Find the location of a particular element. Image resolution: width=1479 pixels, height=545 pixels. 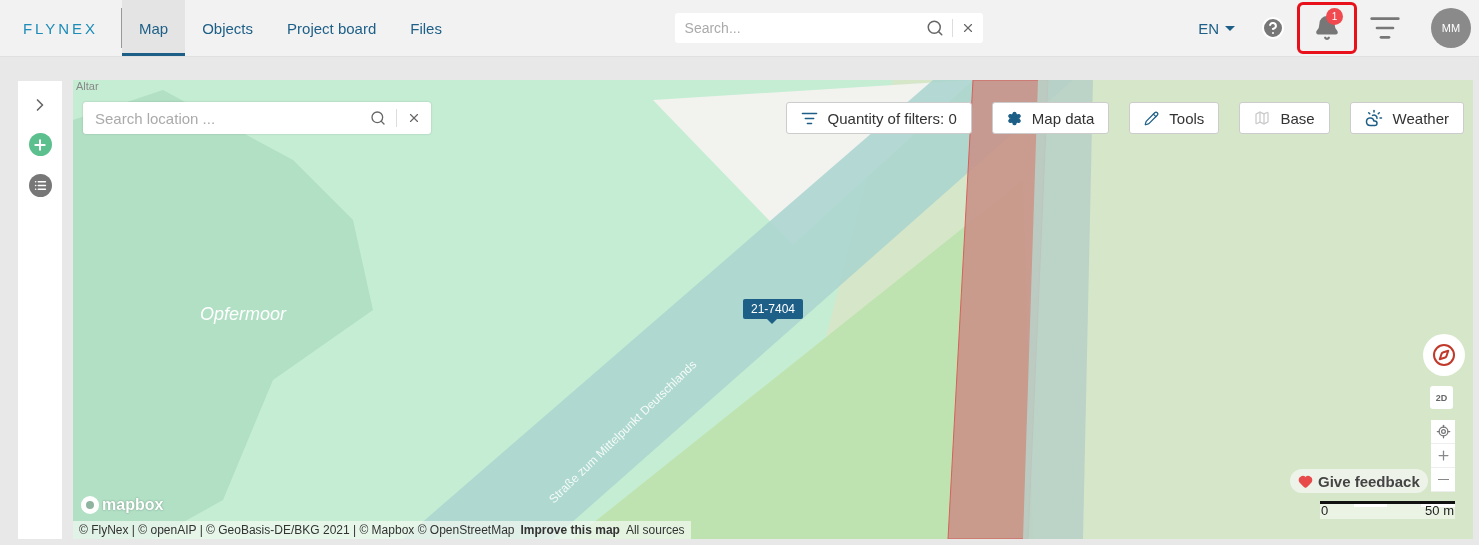

scale-label: 50 m is located at coordinates (1439, 511).